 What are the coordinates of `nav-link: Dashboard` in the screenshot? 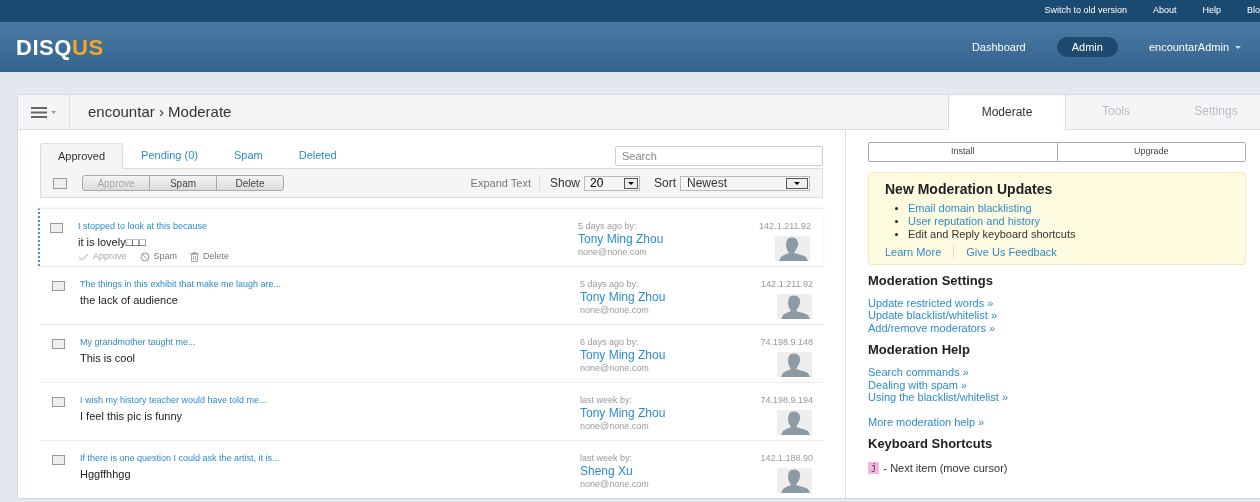 It's located at (998, 47).